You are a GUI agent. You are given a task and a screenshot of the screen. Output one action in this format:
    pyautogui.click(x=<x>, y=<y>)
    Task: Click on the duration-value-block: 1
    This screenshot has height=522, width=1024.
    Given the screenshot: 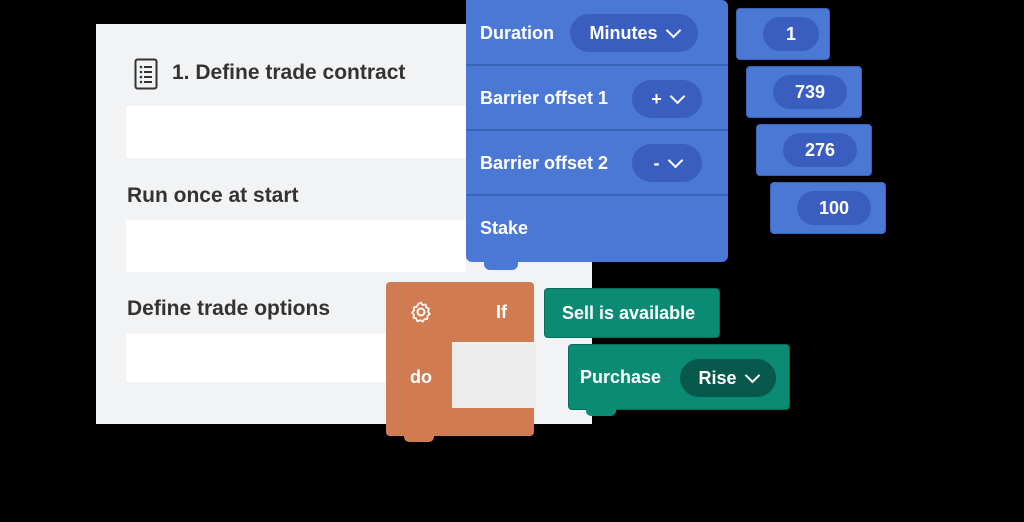 What is the action you would take?
    pyautogui.click(x=783, y=34)
    